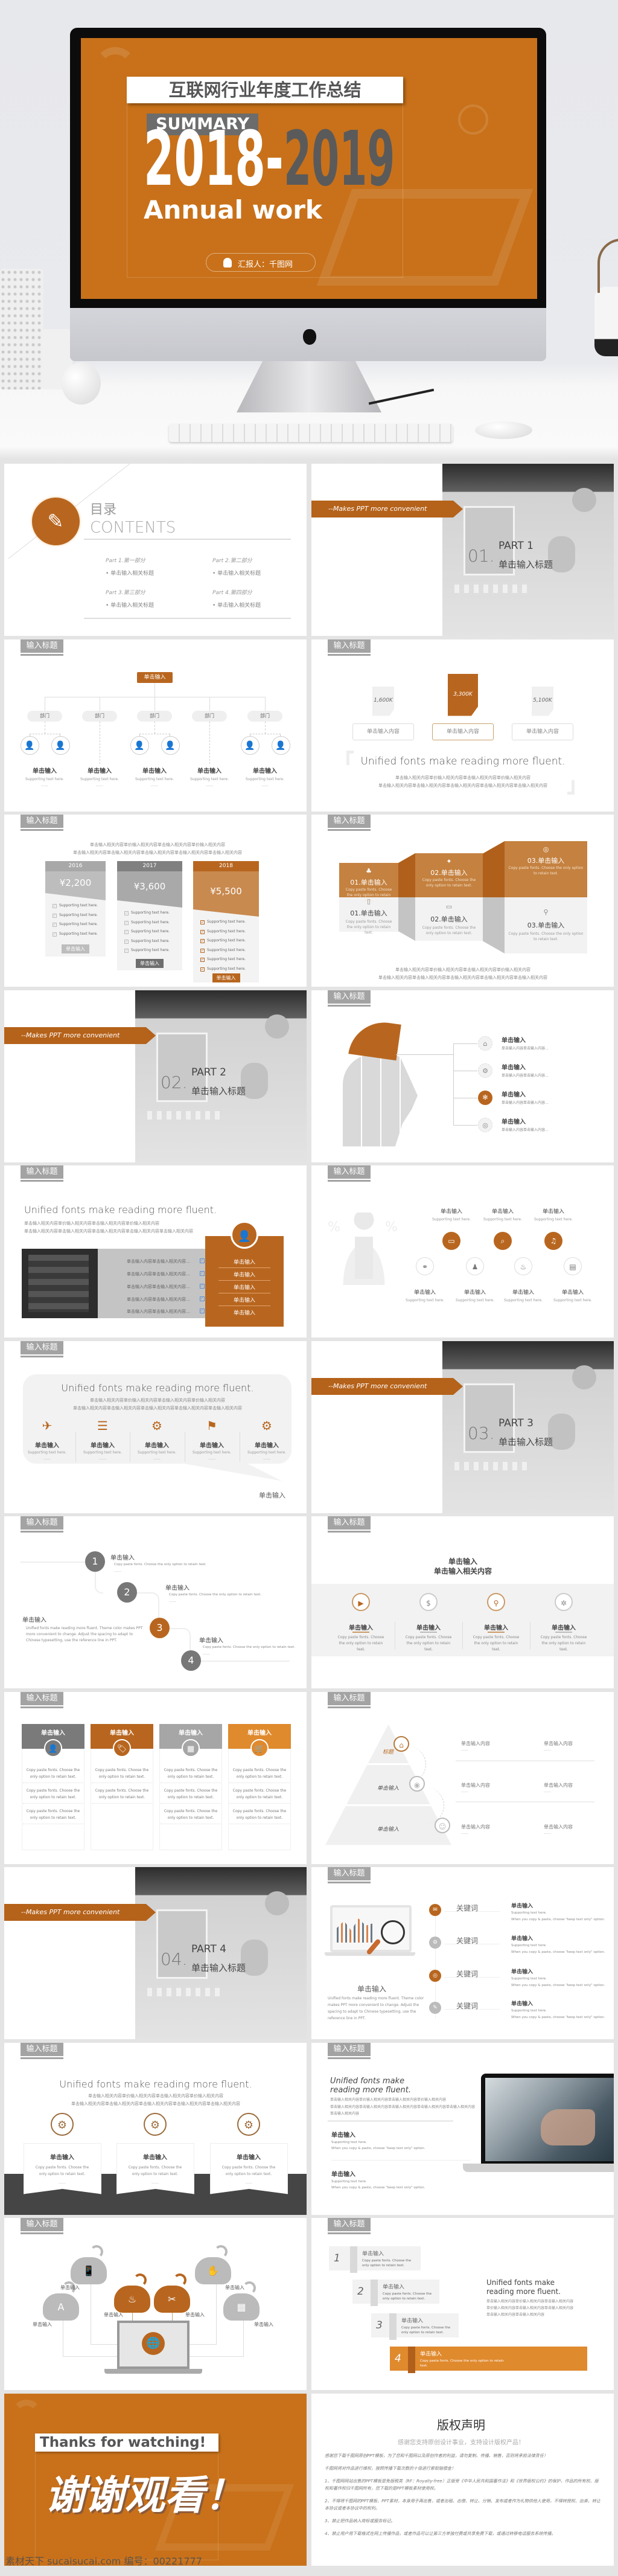 This screenshot has width=618, height=2576. What do you see at coordinates (514, 1094) in the screenshot?
I see `head-item-title: 单击输入` at bounding box center [514, 1094].